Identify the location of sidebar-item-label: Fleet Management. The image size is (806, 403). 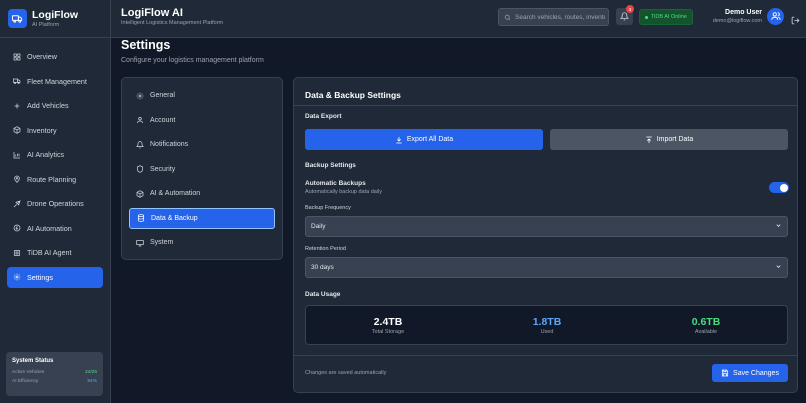
(57, 81).